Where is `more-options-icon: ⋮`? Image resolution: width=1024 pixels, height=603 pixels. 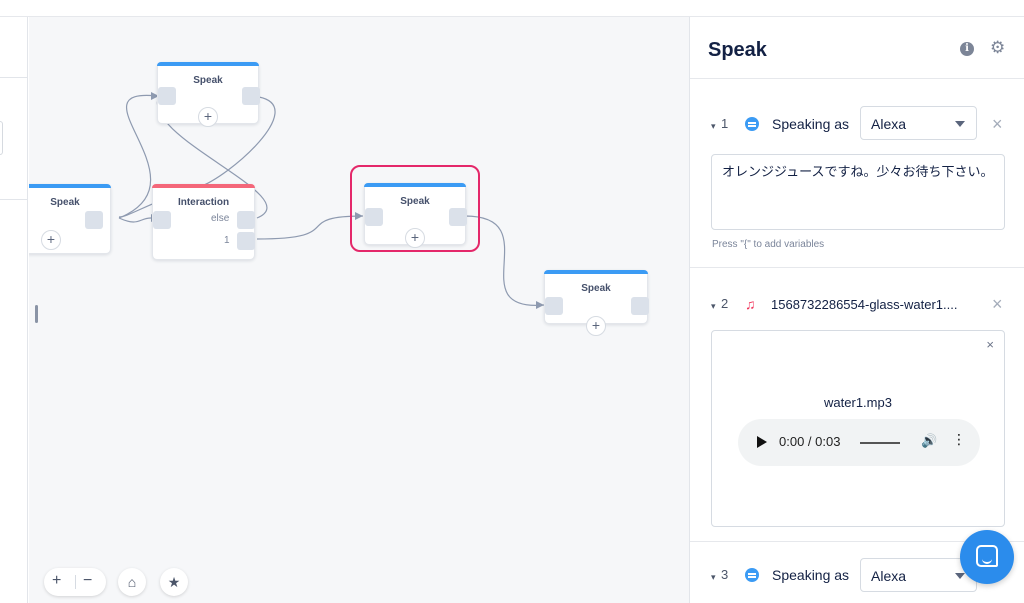 more-options-icon: ⋮ is located at coordinates (959, 439).